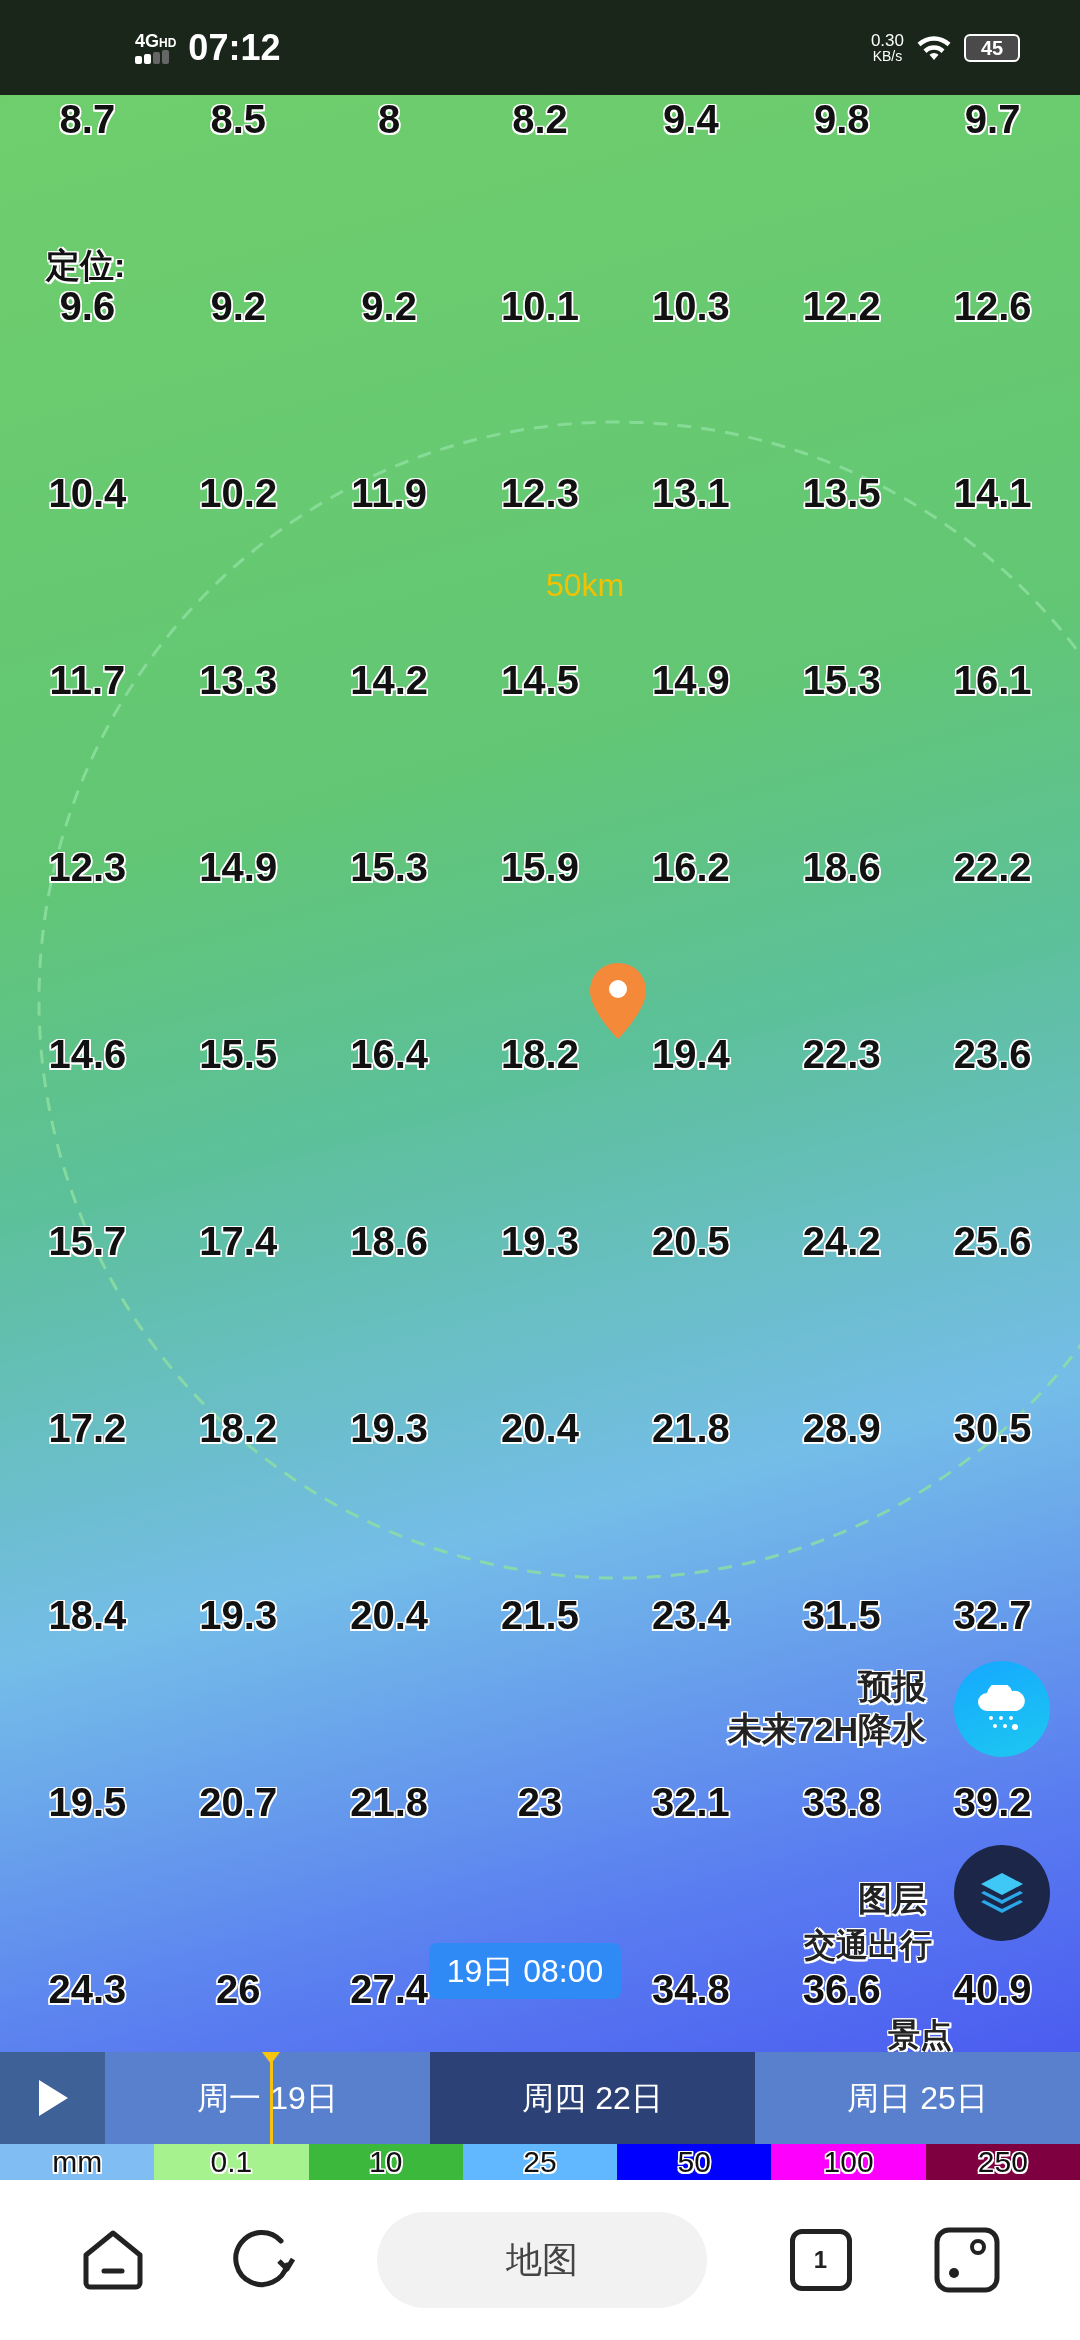  I want to click on rainfall-value: 9.8, so click(841, 119).